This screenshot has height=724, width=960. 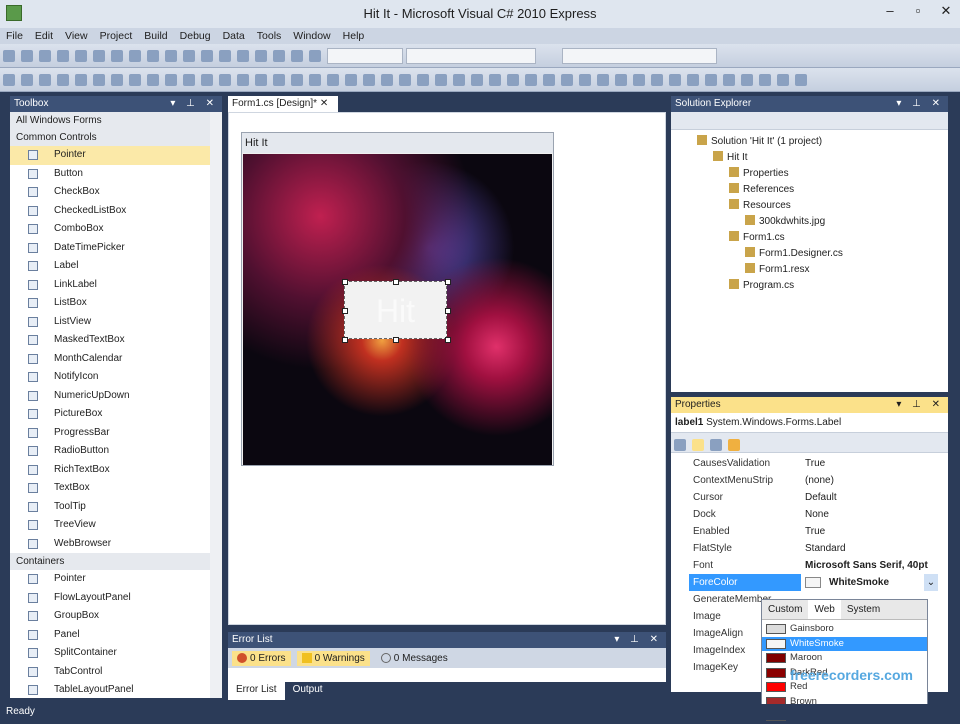 What do you see at coordinates (261, 658) in the screenshot?
I see `errors-toggle: 0 Errors` at bounding box center [261, 658].